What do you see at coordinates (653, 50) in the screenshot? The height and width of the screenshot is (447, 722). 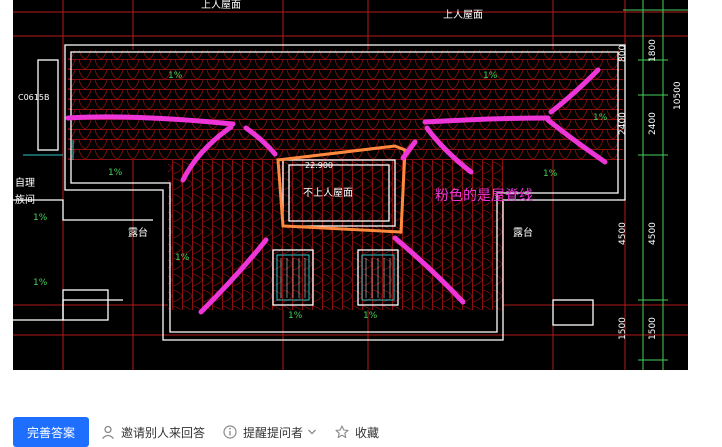 I see `dim-2: 1800` at bounding box center [653, 50].